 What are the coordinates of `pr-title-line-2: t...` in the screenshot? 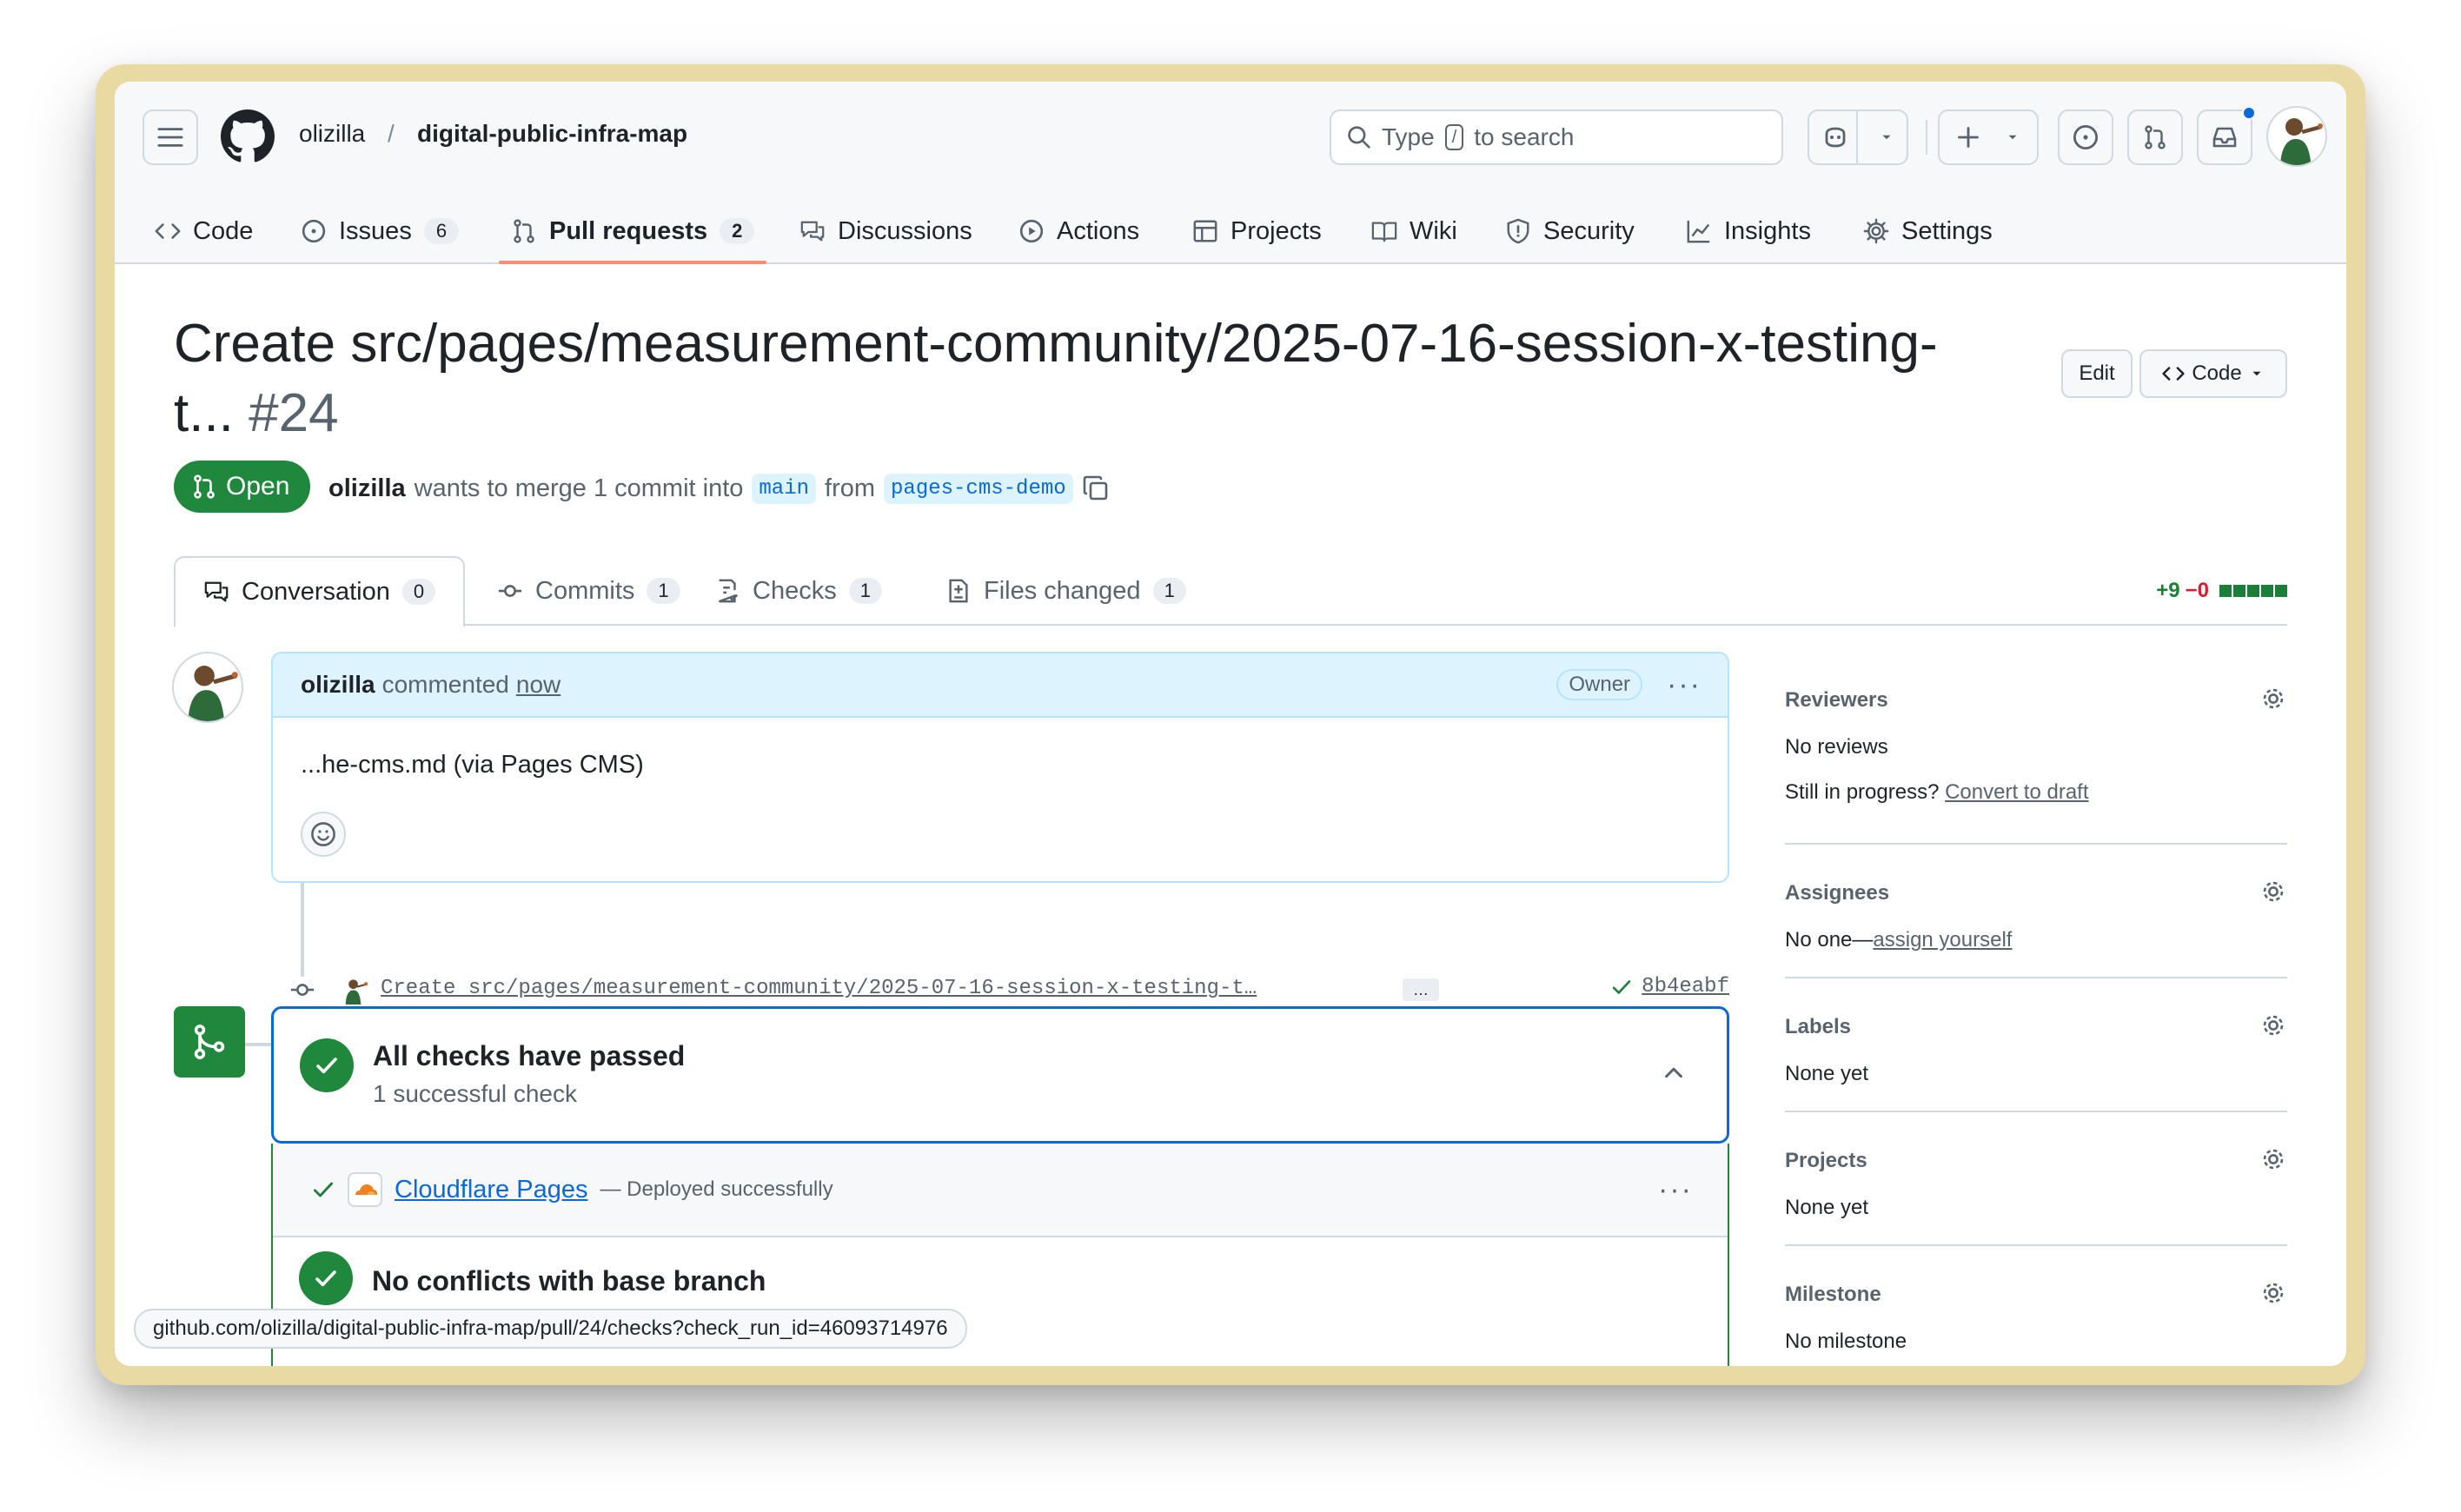 It's located at (204, 413).